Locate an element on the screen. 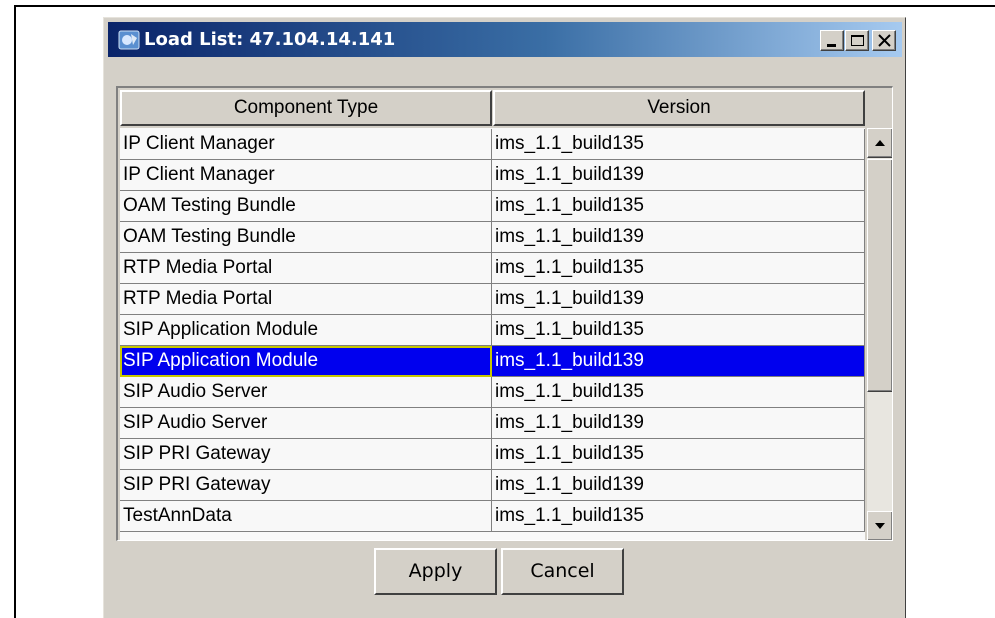  table-row: RTP Media Portal ims_1.1_build139 is located at coordinates (492, 299).